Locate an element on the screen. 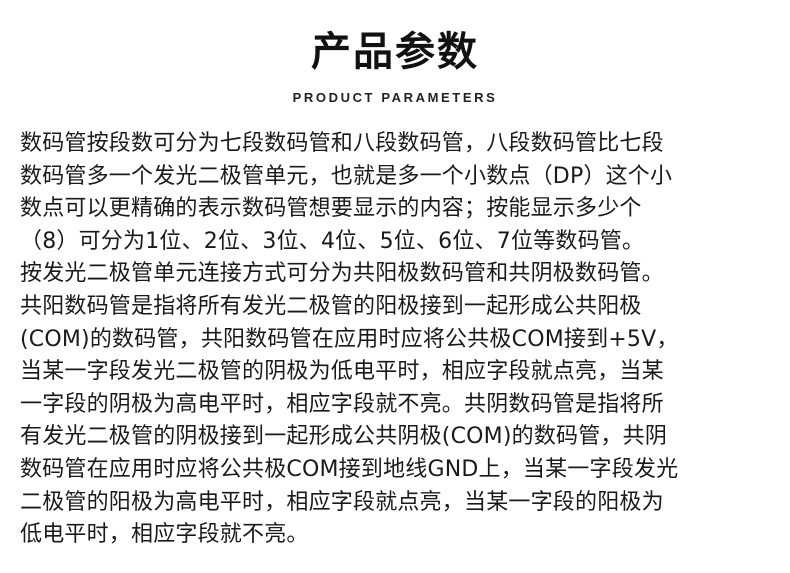 The height and width of the screenshot is (573, 790). description-line: (COM)的数码管，共阳数码管在应用时应将公共极COM接到+5V， is located at coordinates (349, 339).